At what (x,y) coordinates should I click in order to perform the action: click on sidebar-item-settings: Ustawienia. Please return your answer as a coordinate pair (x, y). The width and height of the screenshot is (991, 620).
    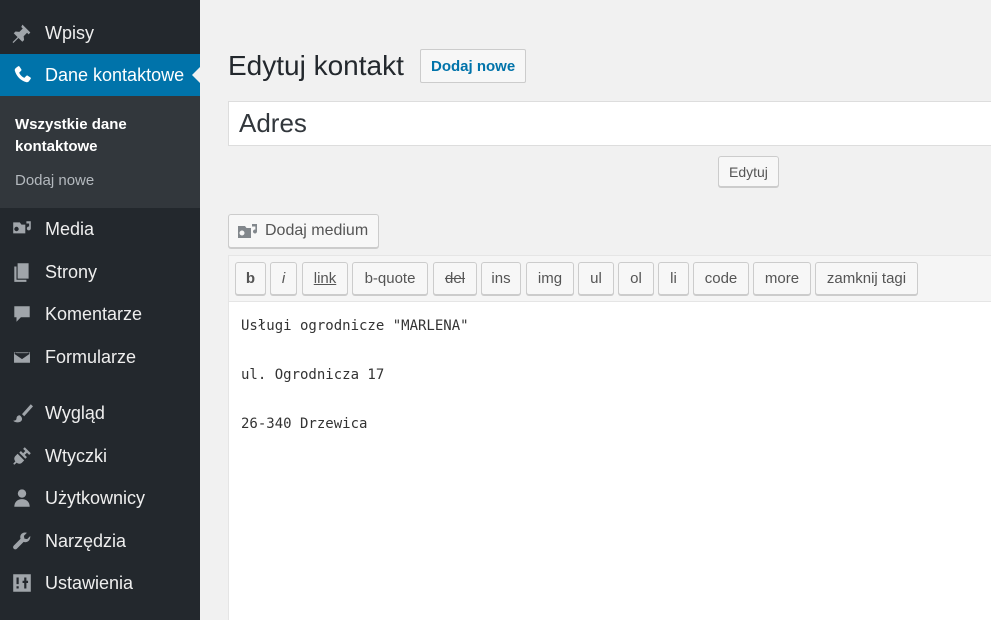
    Looking at the image, I should click on (100, 583).